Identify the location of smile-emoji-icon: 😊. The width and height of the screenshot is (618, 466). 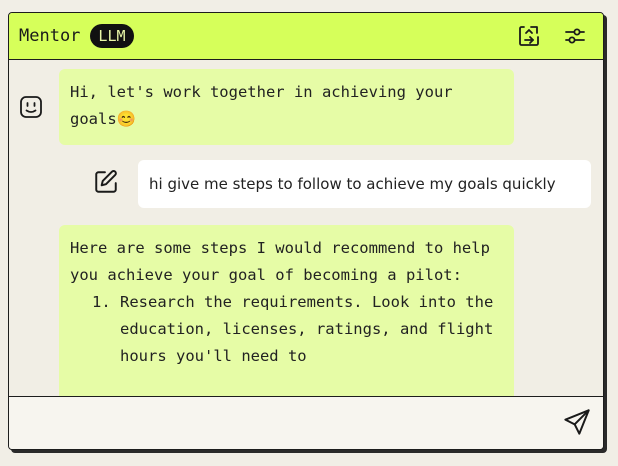
(126, 119).